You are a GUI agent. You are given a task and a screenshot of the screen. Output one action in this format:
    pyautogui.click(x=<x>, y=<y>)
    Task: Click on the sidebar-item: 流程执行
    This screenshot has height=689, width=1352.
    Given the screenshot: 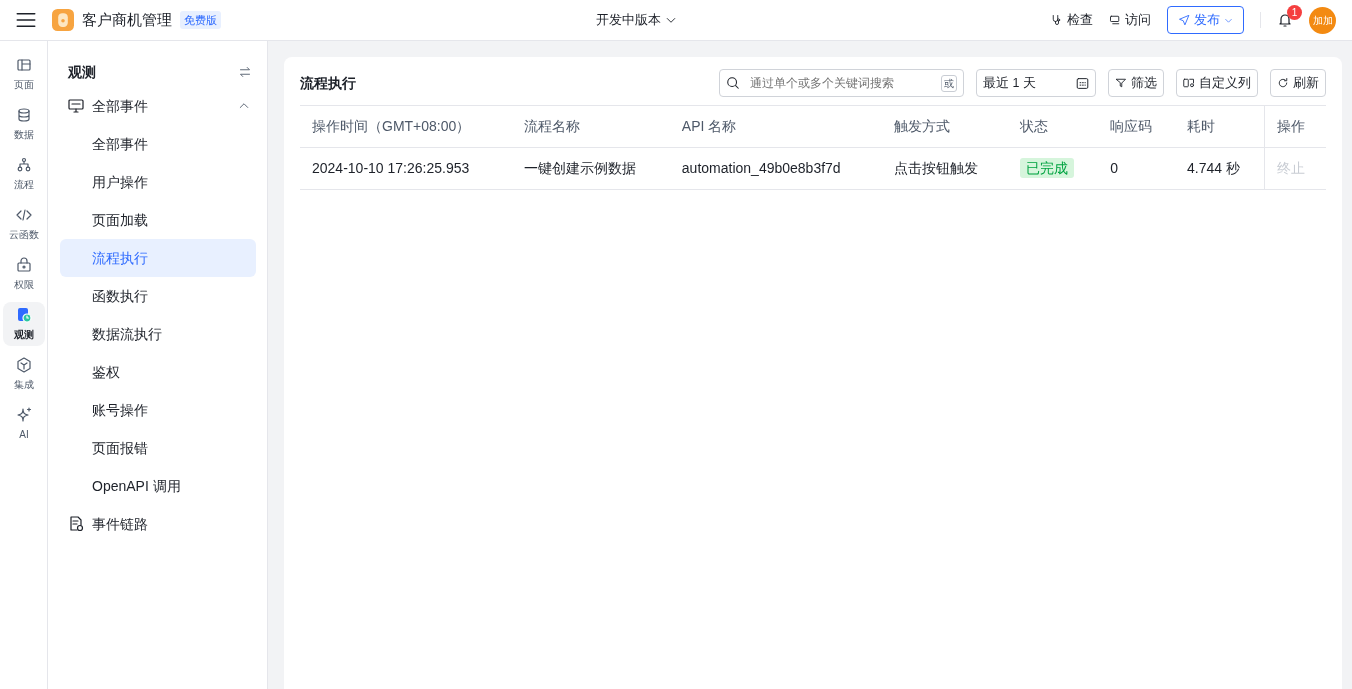 What is the action you would take?
    pyautogui.click(x=158, y=258)
    